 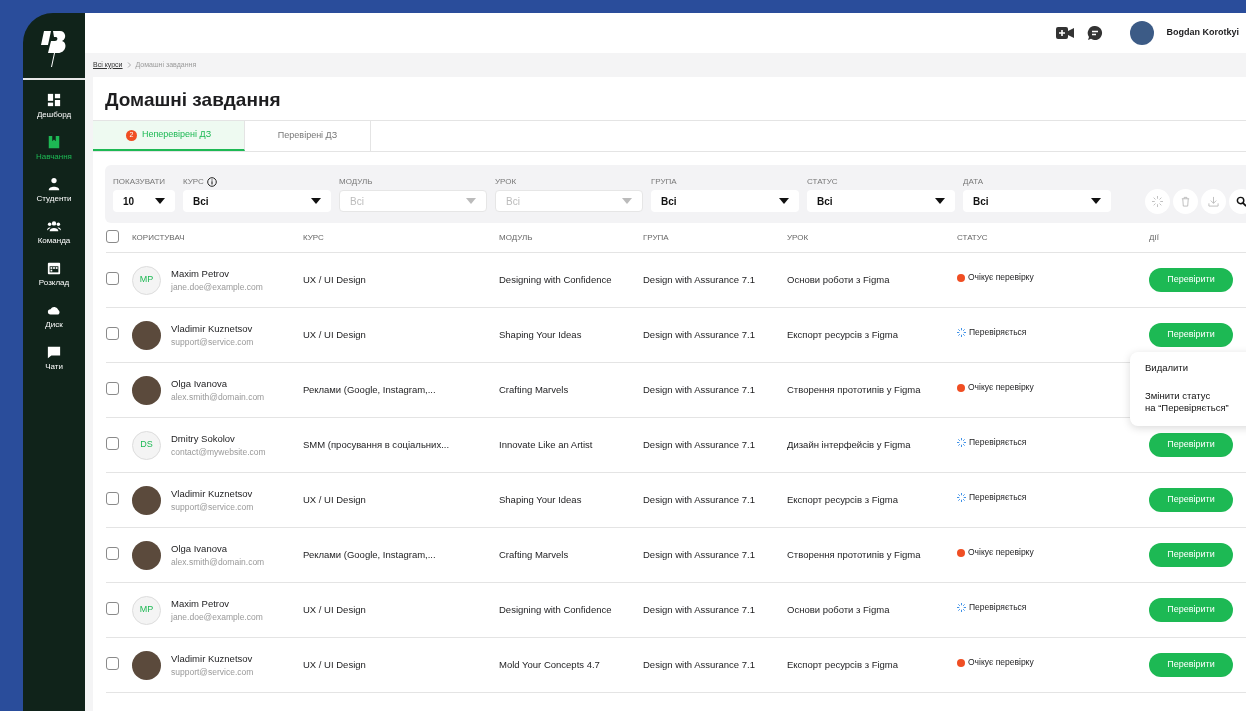 What do you see at coordinates (838, 609) in the screenshot?
I see `table-cell: Основи роботи з Figma` at bounding box center [838, 609].